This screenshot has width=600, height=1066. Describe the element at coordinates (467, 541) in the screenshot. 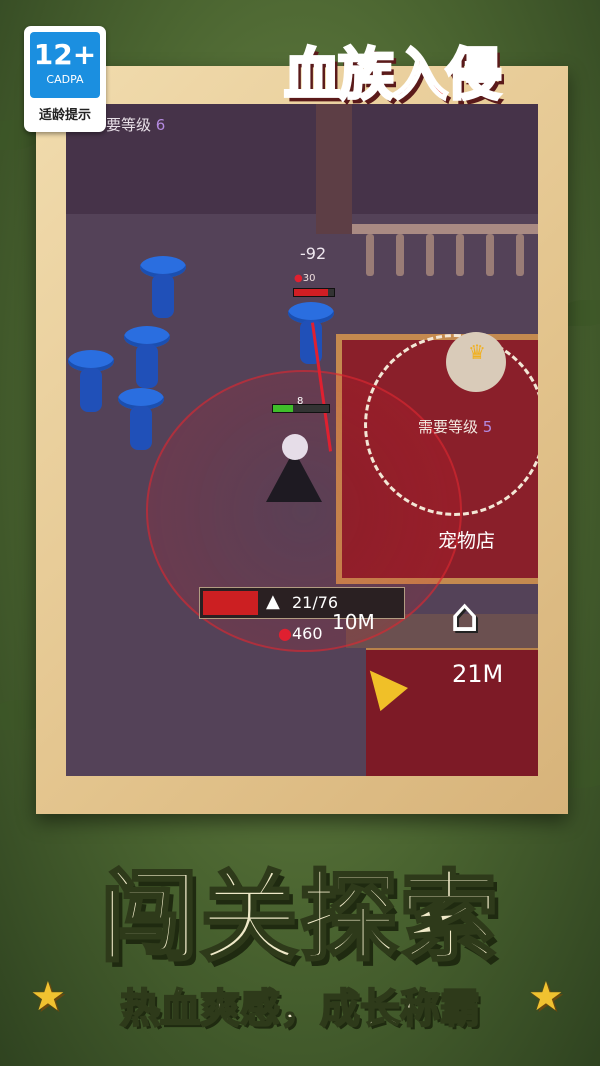

I see `pet-shop-label: 宠物店` at that location.